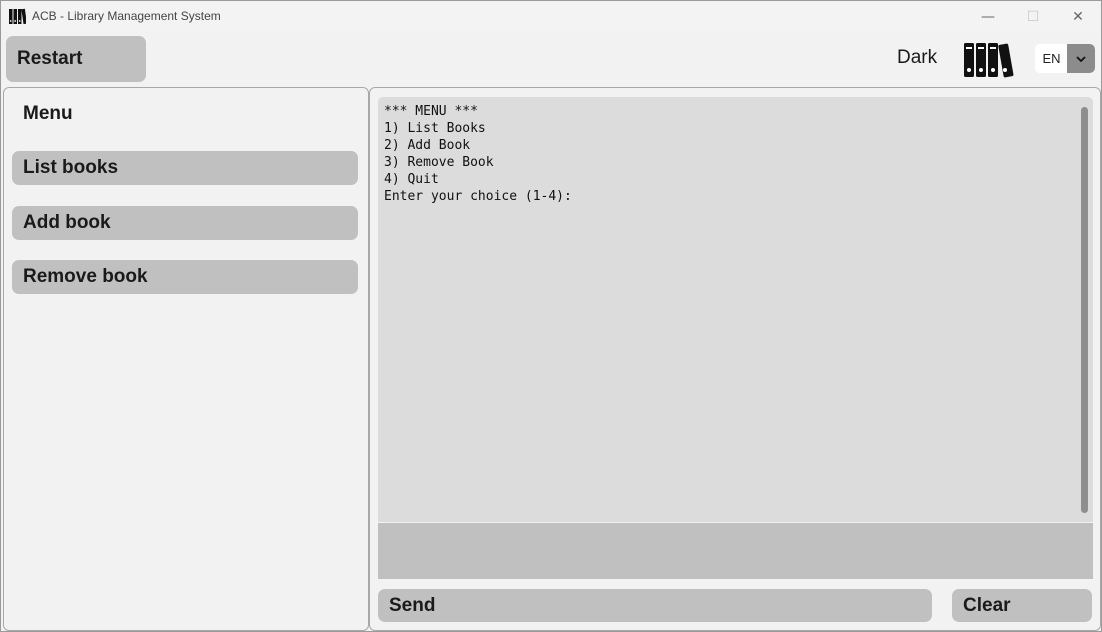 This screenshot has height=632, width=1102. What do you see at coordinates (655, 605) in the screenshot?
I see `send-button: Send` at bounding box center [655, 605].